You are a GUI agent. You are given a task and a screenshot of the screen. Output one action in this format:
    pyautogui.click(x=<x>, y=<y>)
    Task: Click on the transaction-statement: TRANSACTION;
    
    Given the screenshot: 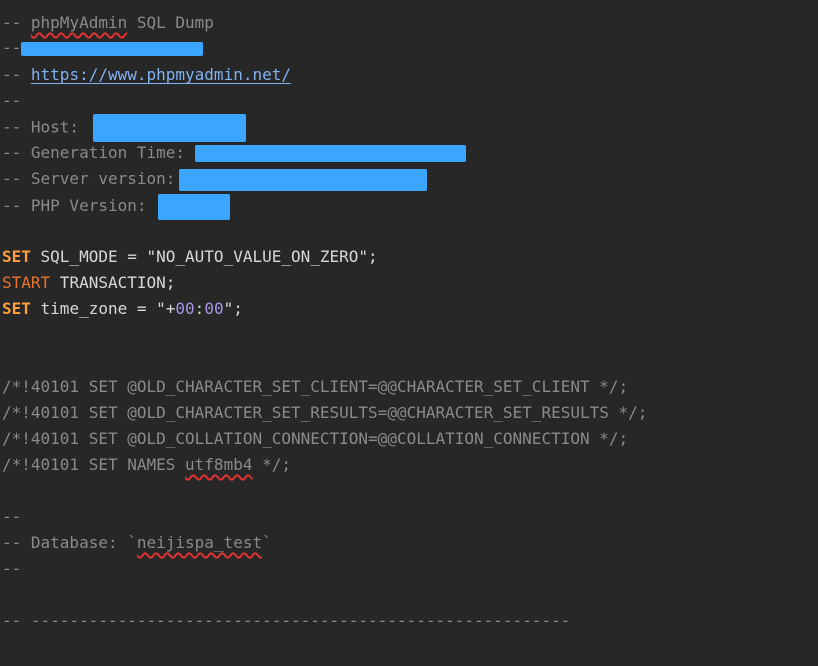 What is the action you would take?
    pyautogui.click(x=113, y=282)
    